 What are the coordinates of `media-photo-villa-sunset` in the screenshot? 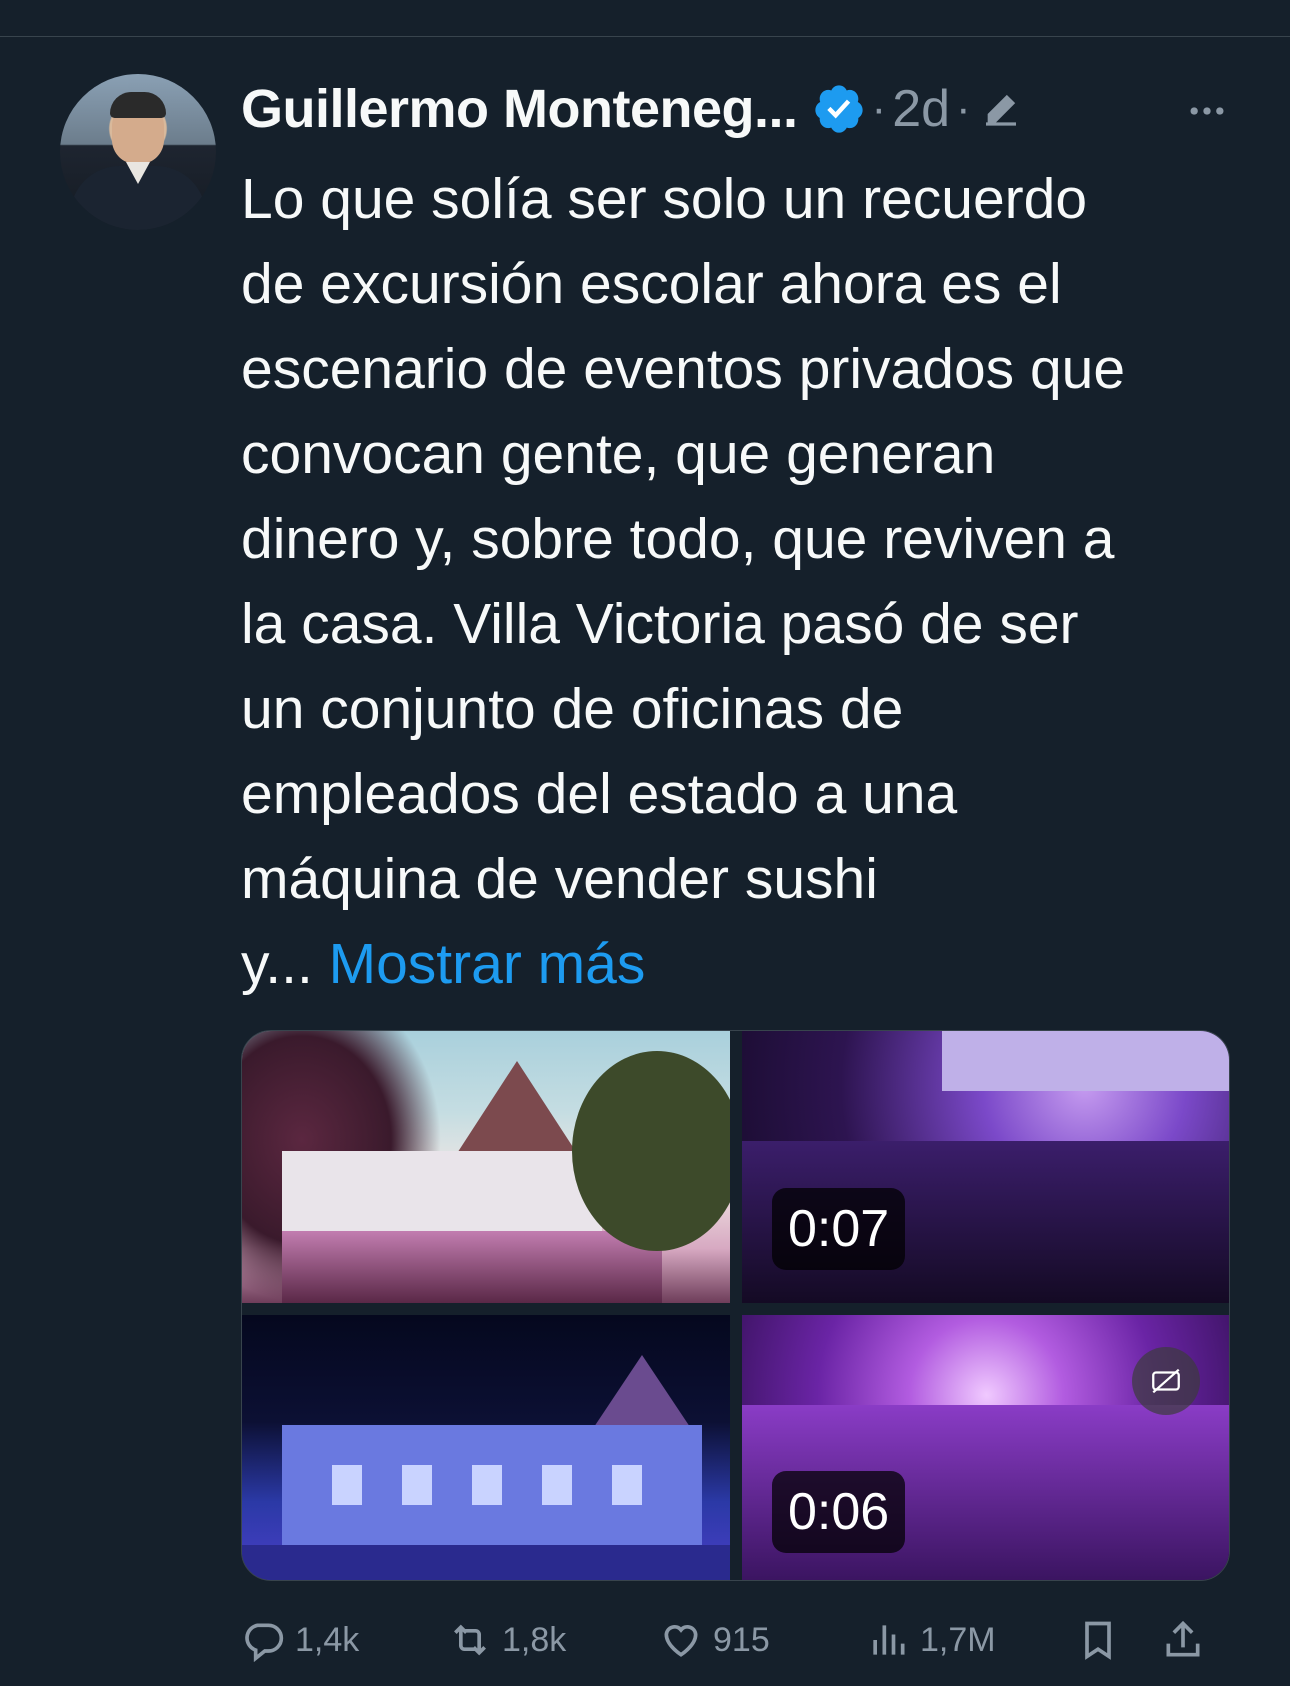 It's located at (486, 1167).